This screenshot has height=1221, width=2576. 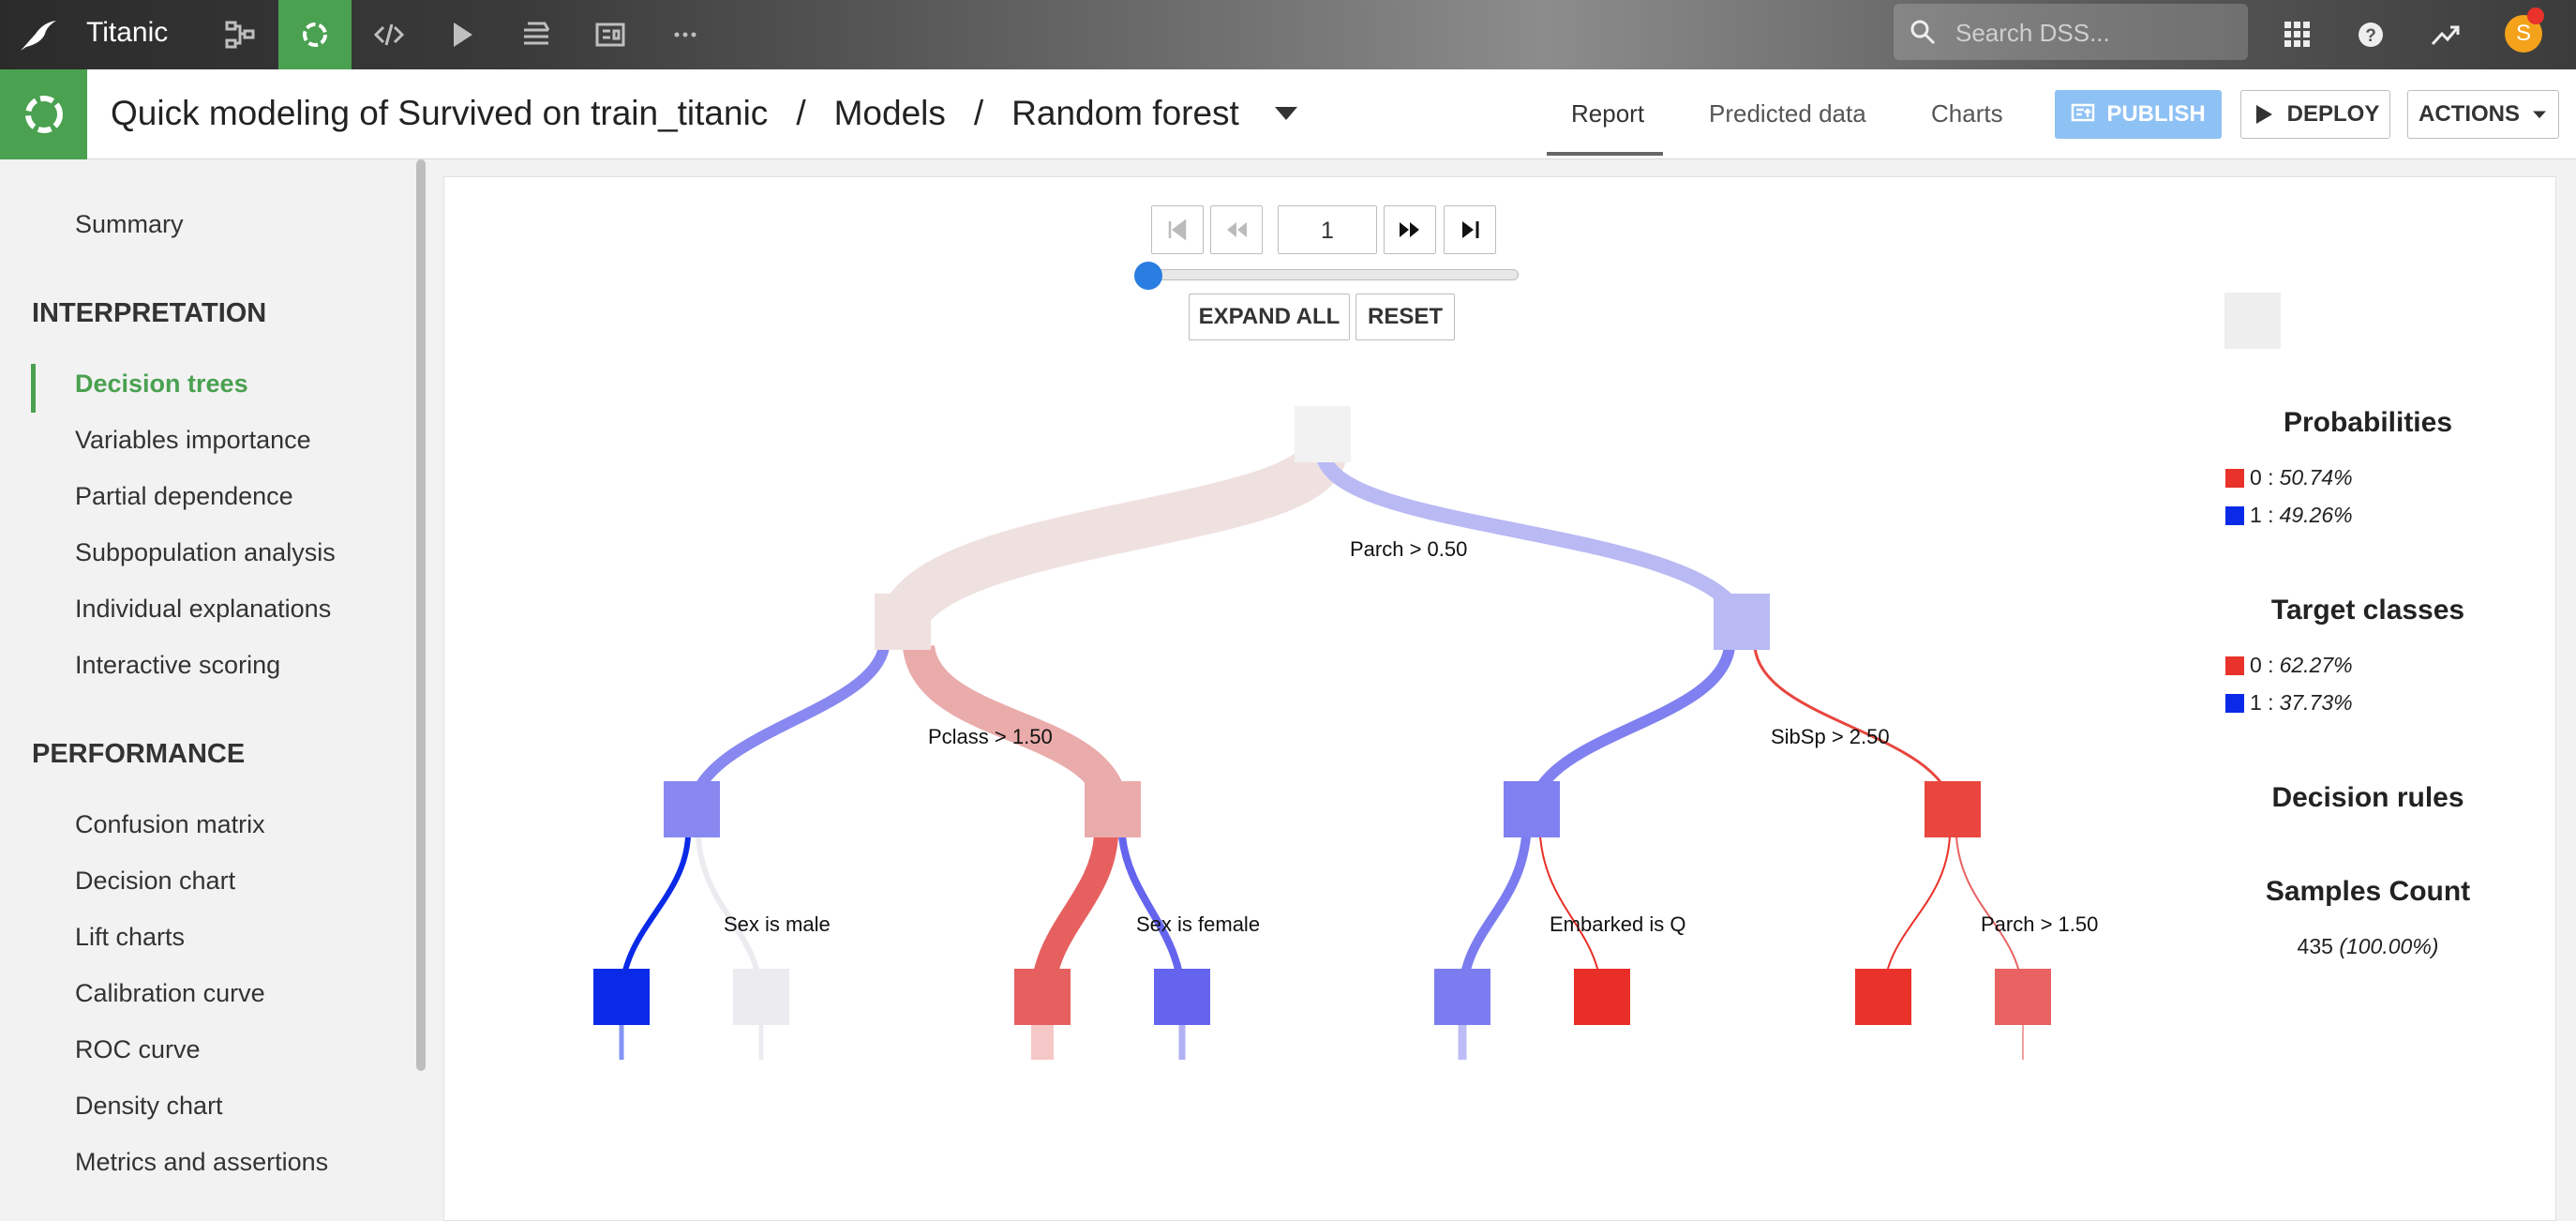 I want to click on samples-count-value: 435 (100.00%), so click(x=2368, y=947).